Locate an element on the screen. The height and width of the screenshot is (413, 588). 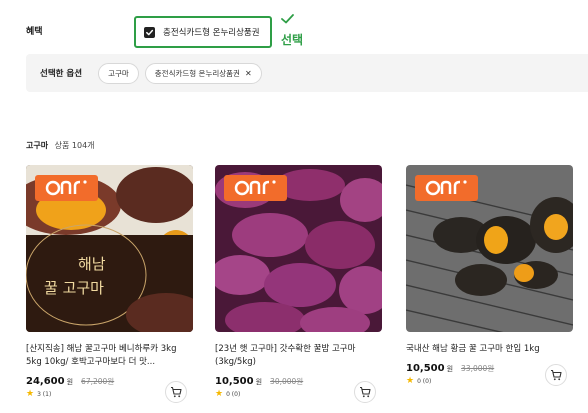
benefit-label: 혜택 is located at coordinates (34, 32).